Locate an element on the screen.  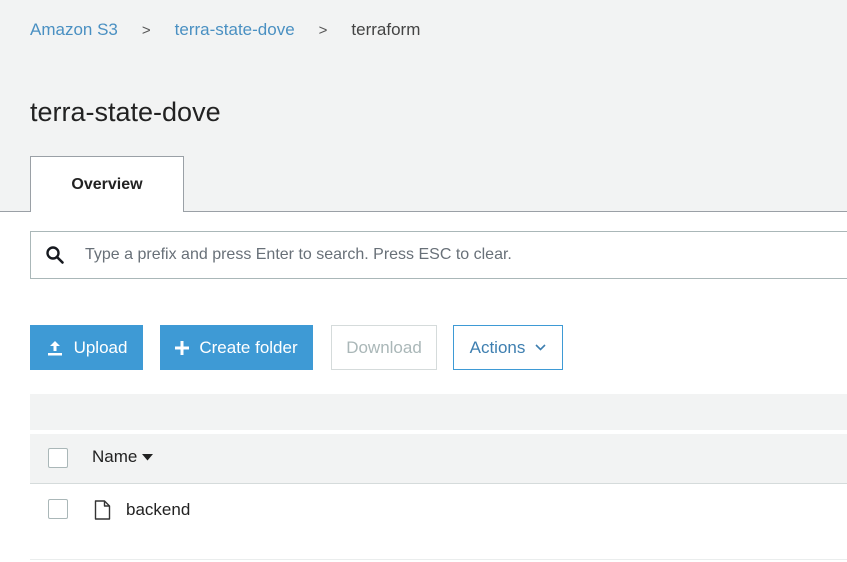
sort-caret-down-icon is located at coordinates (148, 457).